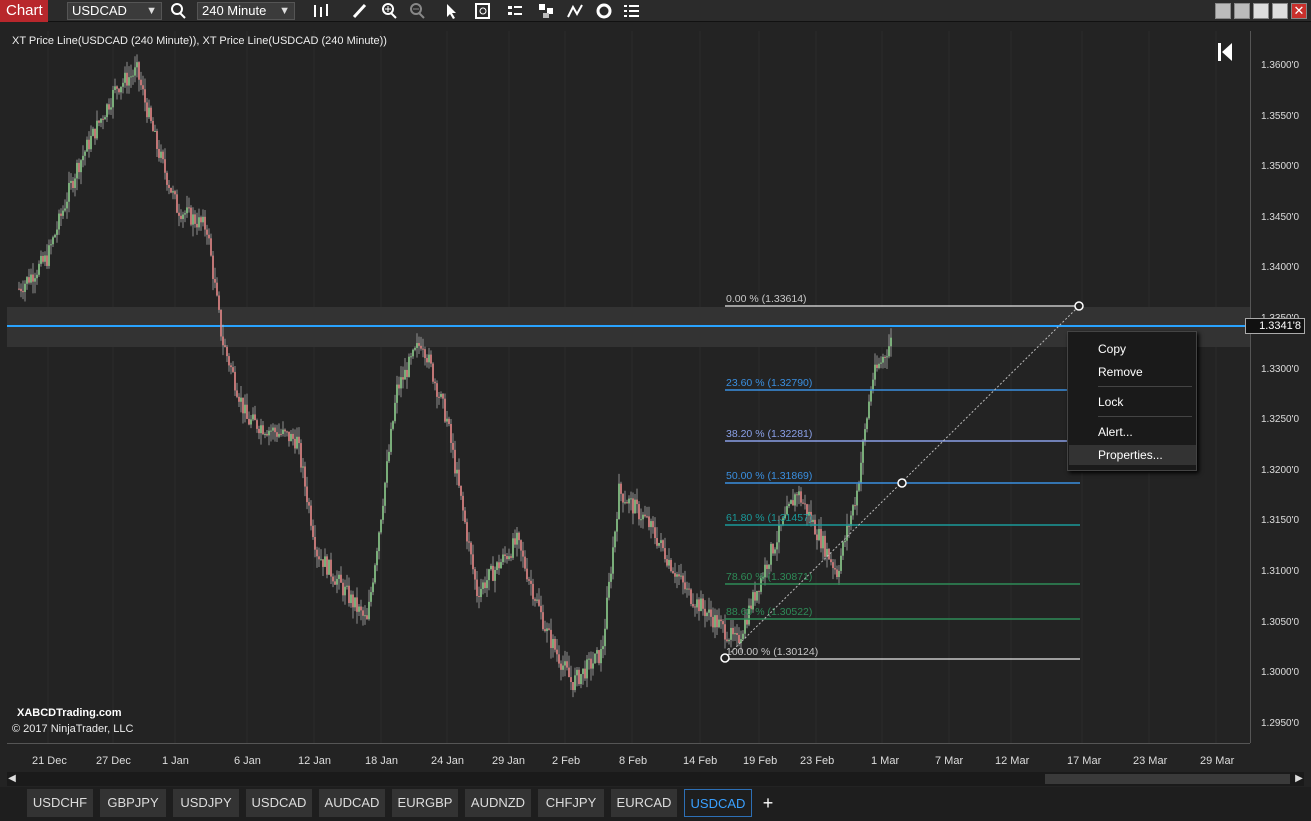  What do you see at coordinates (1299, 779) in the screenshot?
I see `scroll-right-icon: ▶` at bounding box center [1299, 779].